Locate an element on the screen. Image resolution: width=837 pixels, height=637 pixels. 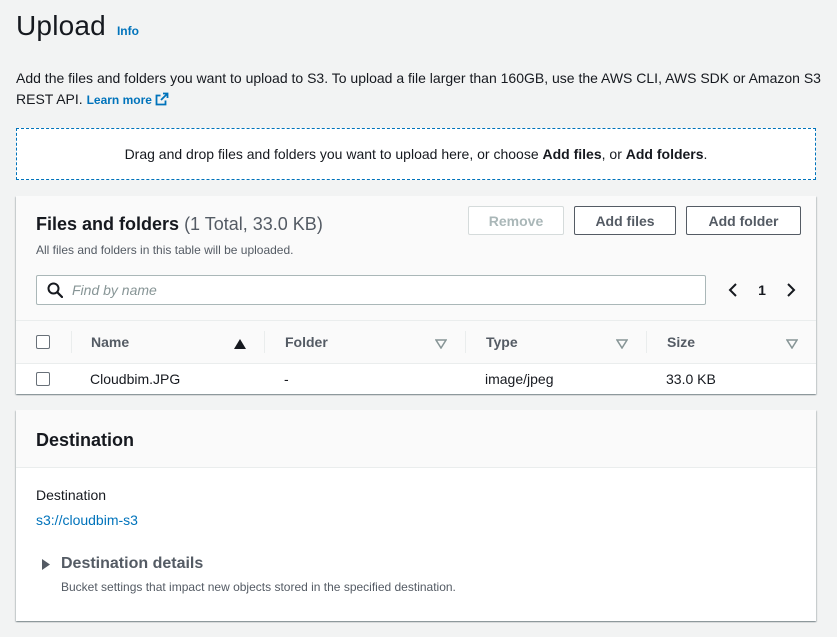
column-header-size: Size is located at coordinates (681, 342).